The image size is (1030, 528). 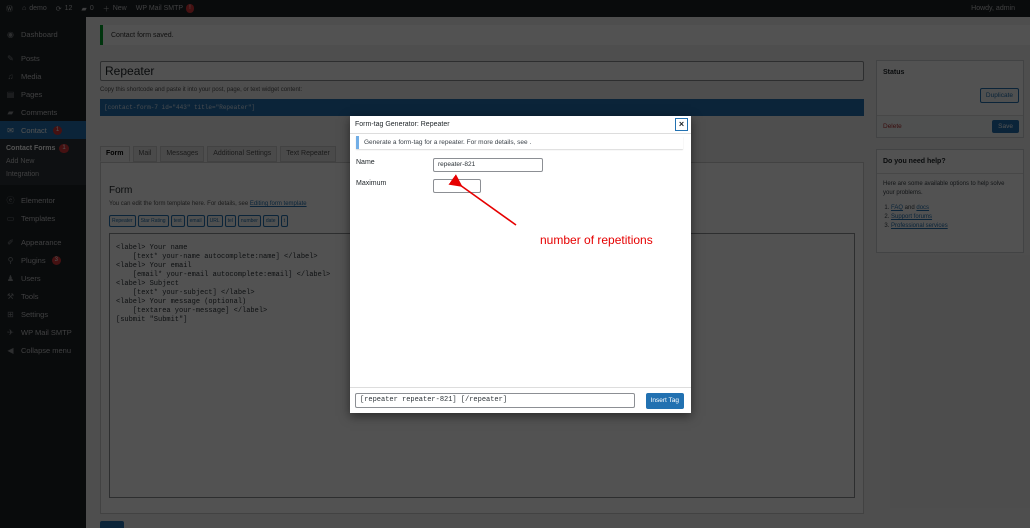 I want to click on tag-button-tel: tel, so click(x=230, y=221).